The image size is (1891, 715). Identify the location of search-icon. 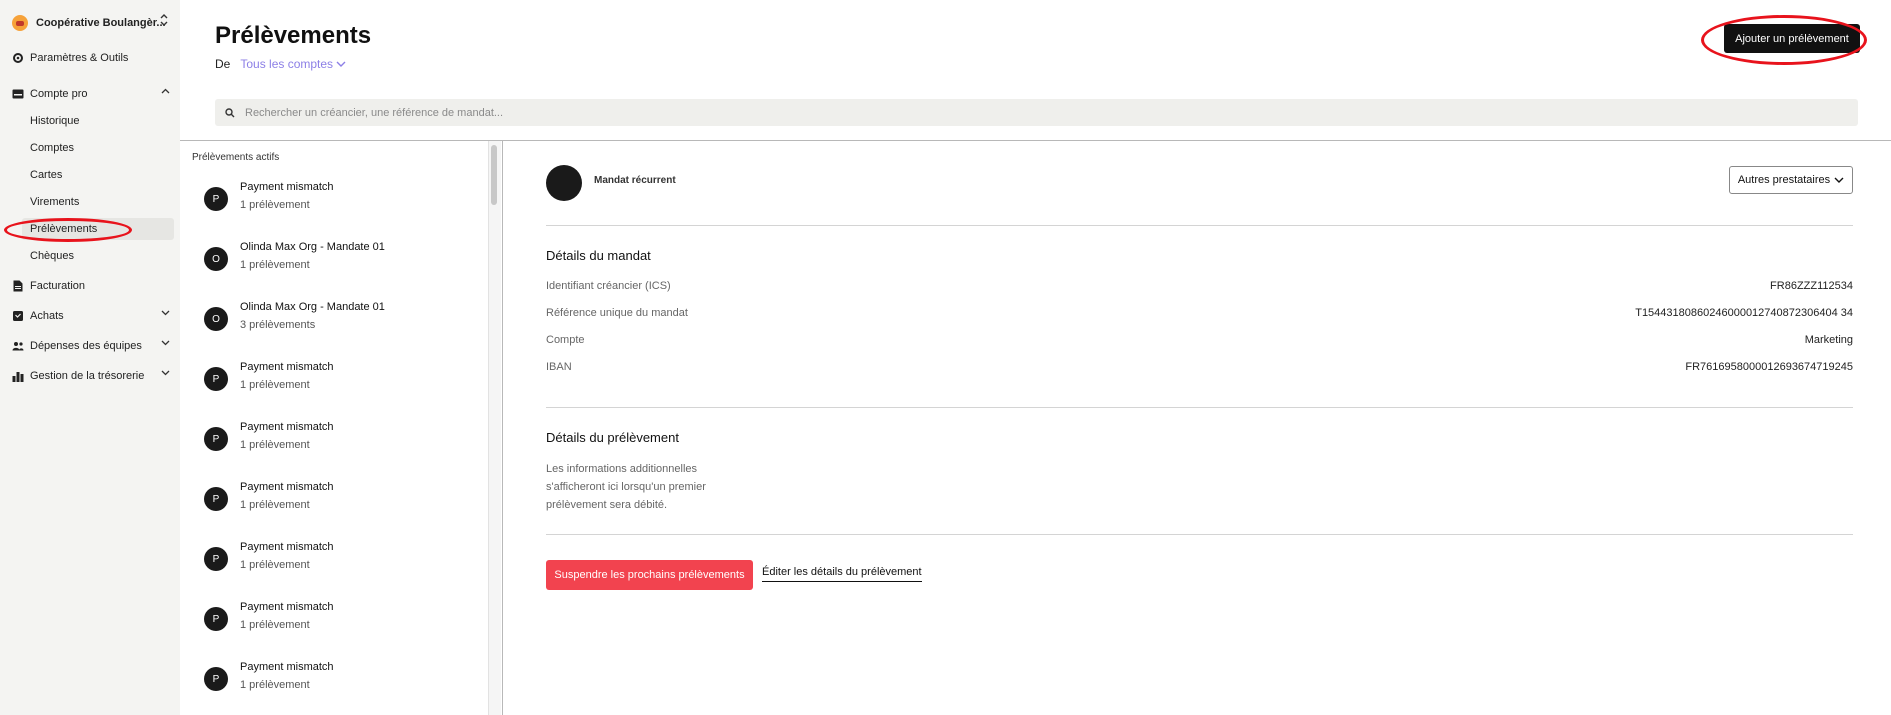
(230, 112).